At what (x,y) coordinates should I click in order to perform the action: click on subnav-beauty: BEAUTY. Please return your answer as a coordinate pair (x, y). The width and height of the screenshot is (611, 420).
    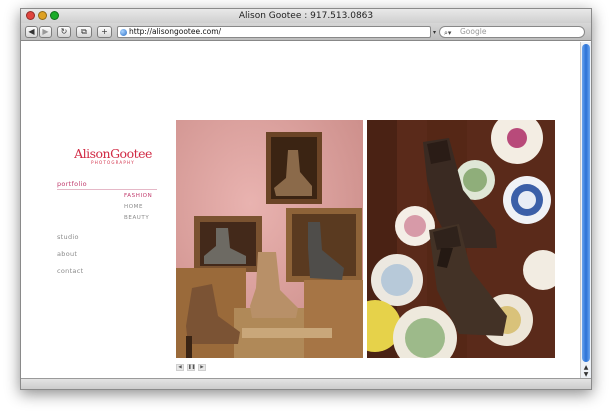
    Looking at the image, I should click on (136, 218).